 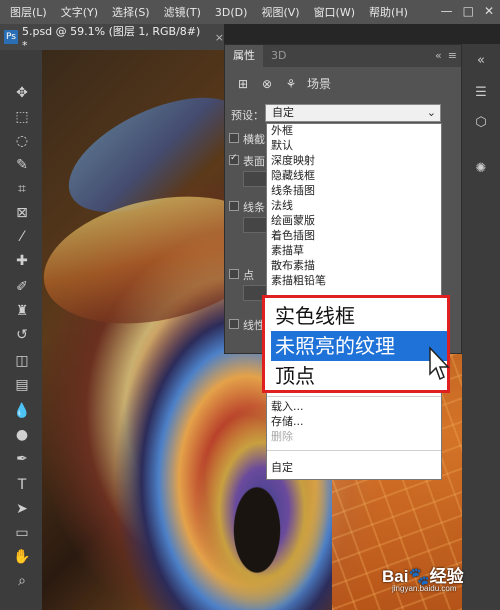 I want to click on scene-icon-row: ⊞ ⊗ ⚘ 场景, so click(x=283, y=83).